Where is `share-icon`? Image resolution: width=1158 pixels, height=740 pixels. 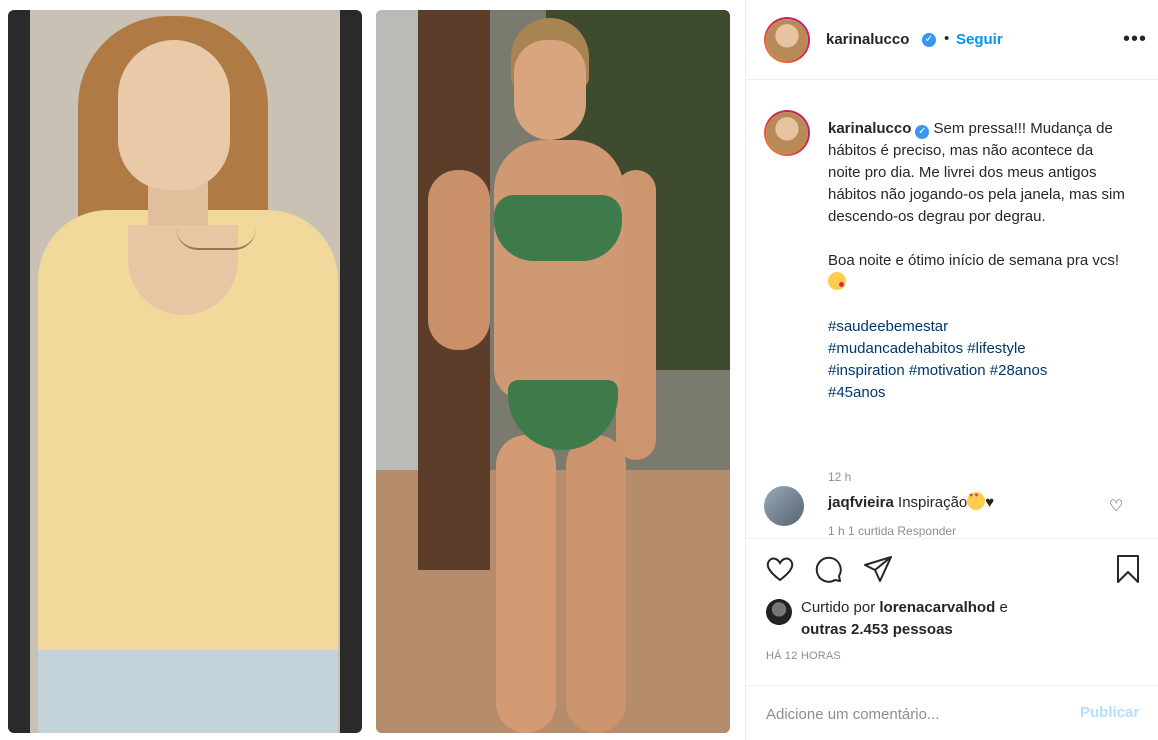 share-icon is located at coordinates (879, 570).